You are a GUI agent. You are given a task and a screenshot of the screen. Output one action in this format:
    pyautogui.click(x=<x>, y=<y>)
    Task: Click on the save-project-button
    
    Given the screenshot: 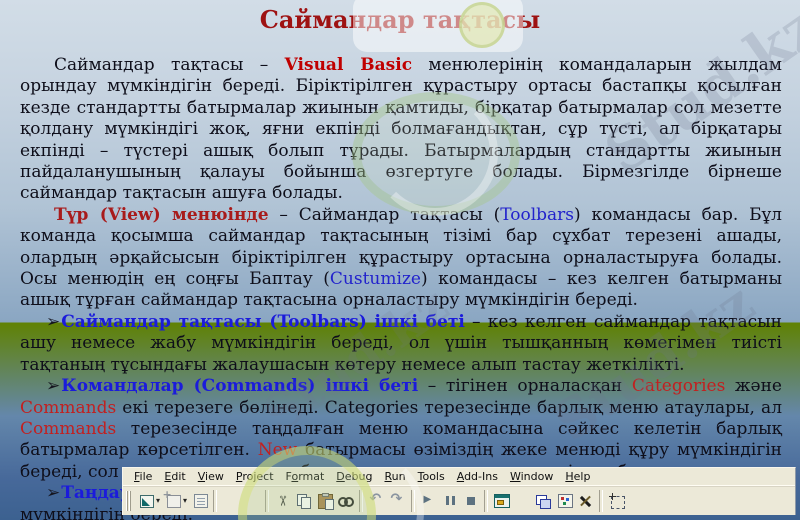 What is the action you would take?
    pyautogui.click(x=251, y=501)
    